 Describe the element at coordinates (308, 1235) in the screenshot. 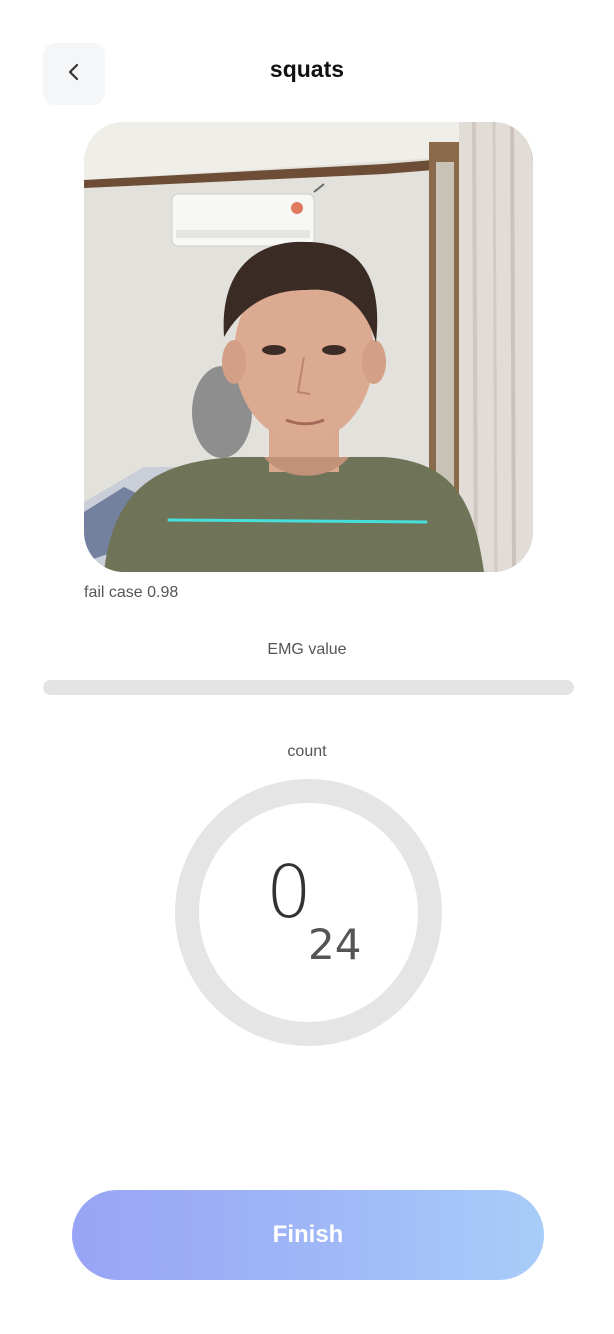

I see `finish-button: Finish` at that location.